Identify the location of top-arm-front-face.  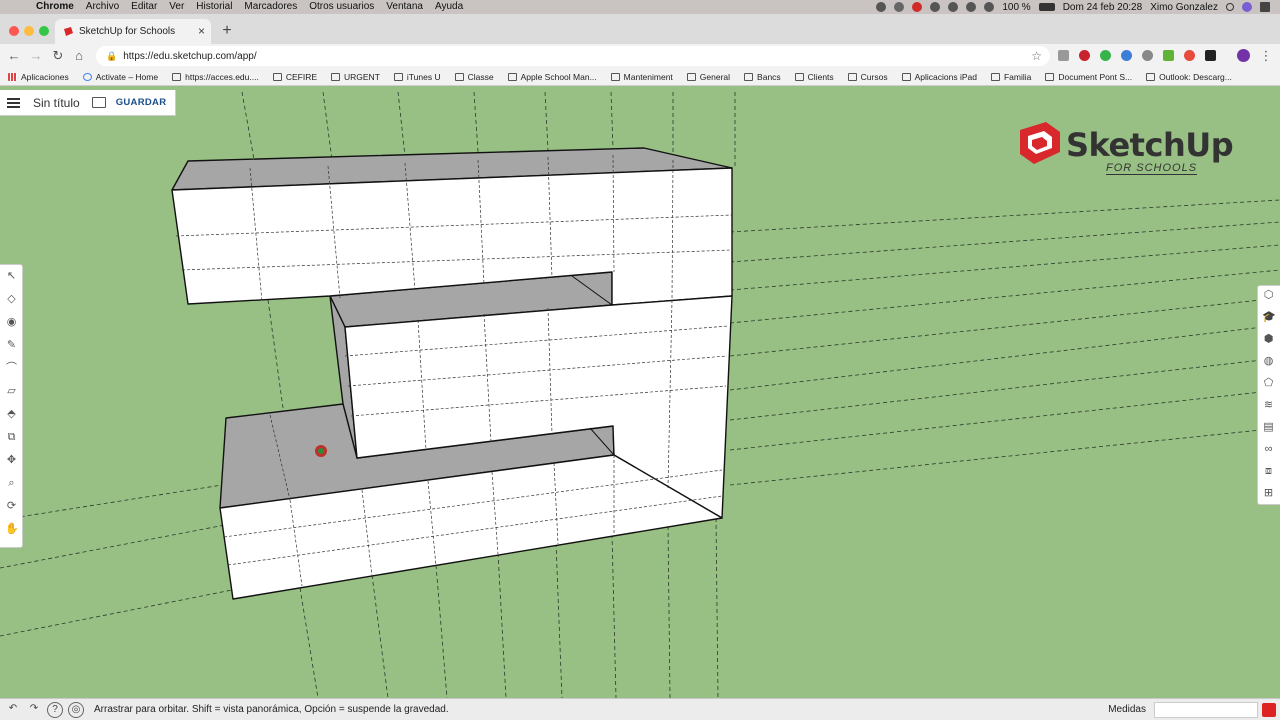
(452, 236).